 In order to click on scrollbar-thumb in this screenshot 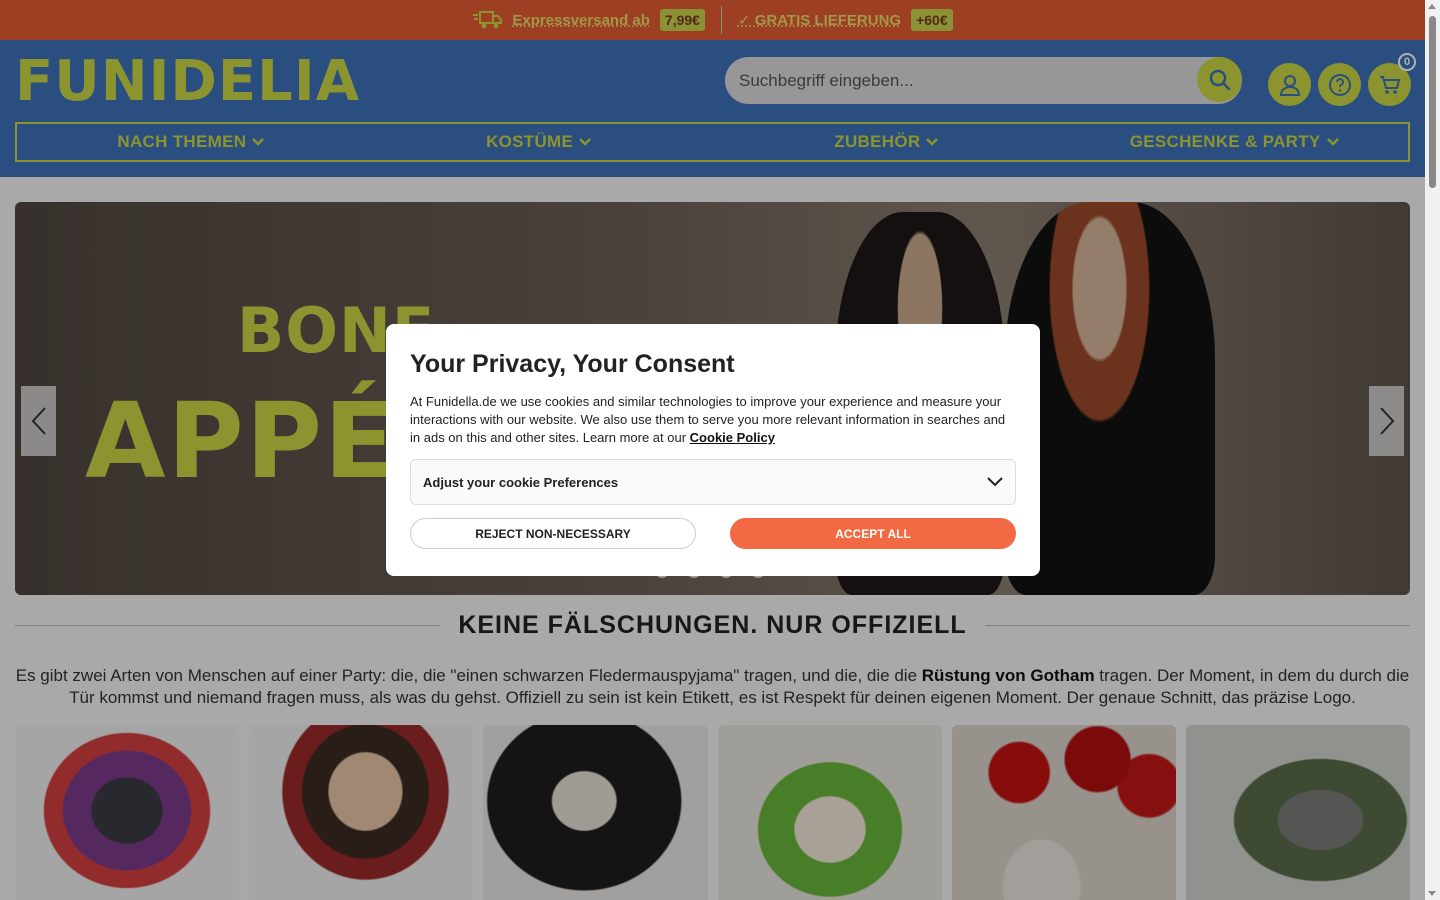, I will do `click(1432, 102)`.